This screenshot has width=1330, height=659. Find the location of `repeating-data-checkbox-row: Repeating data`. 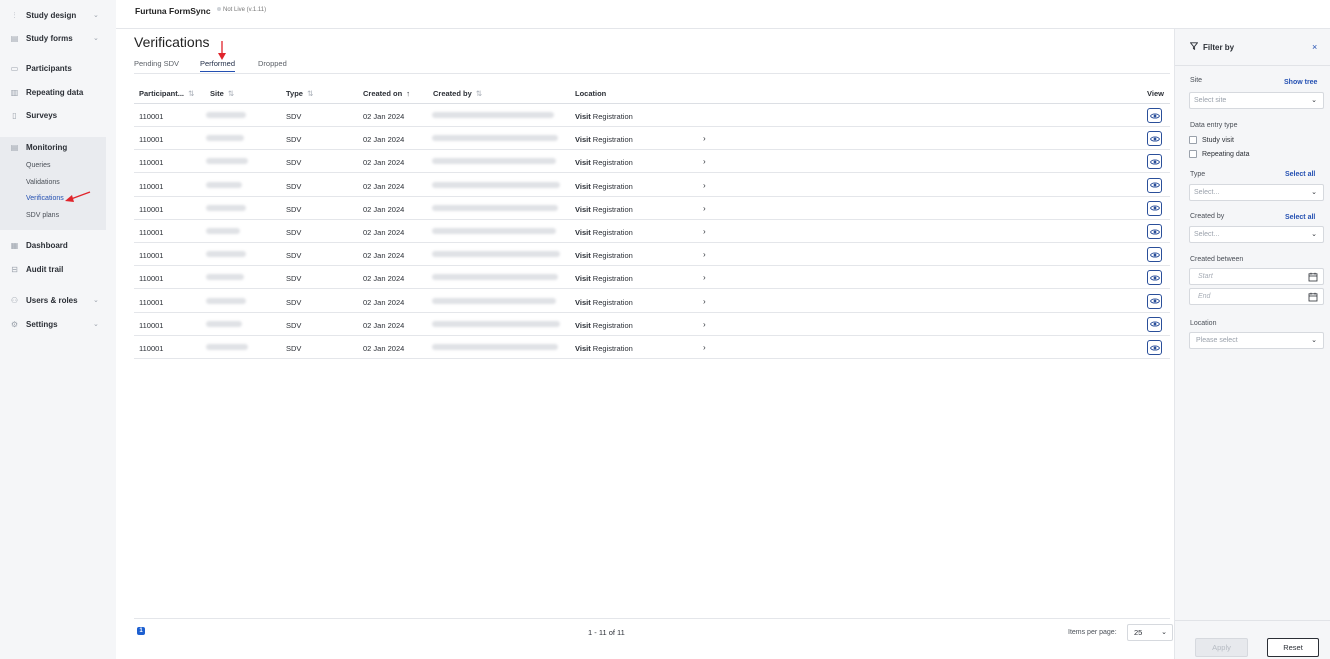

repeating-data-checkbox-row: Repeating data is located at coordinates (1219, 154).